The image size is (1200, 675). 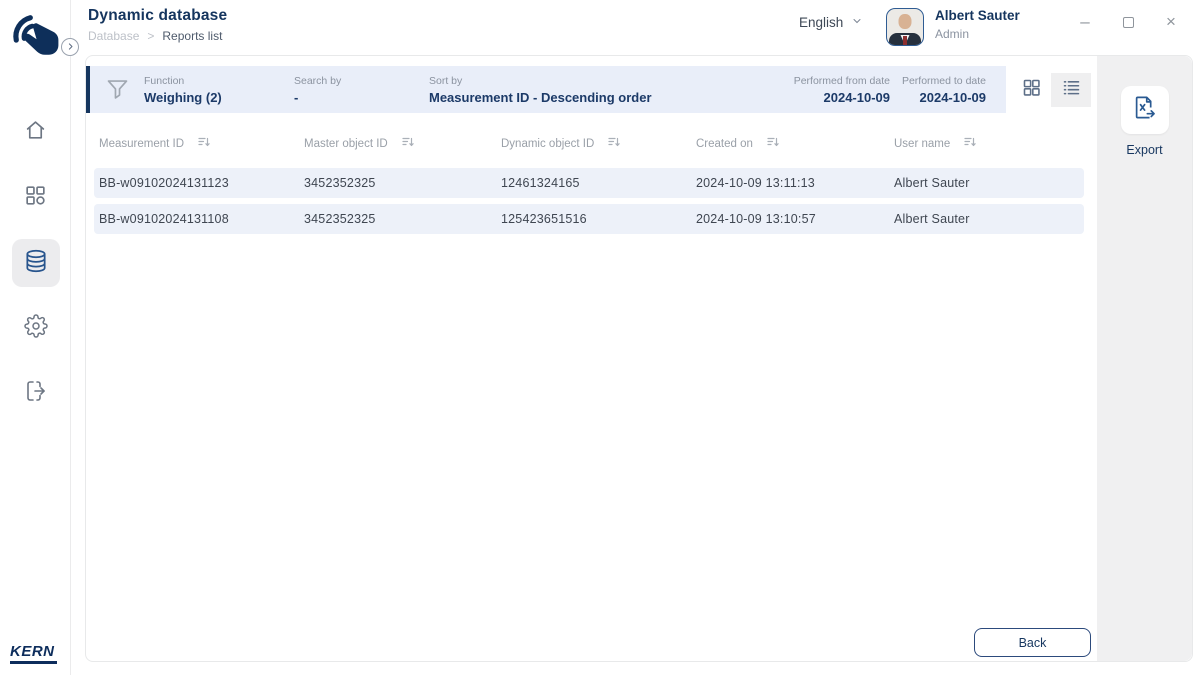 I want to click on logout-icon, so click(x=36, y=393).